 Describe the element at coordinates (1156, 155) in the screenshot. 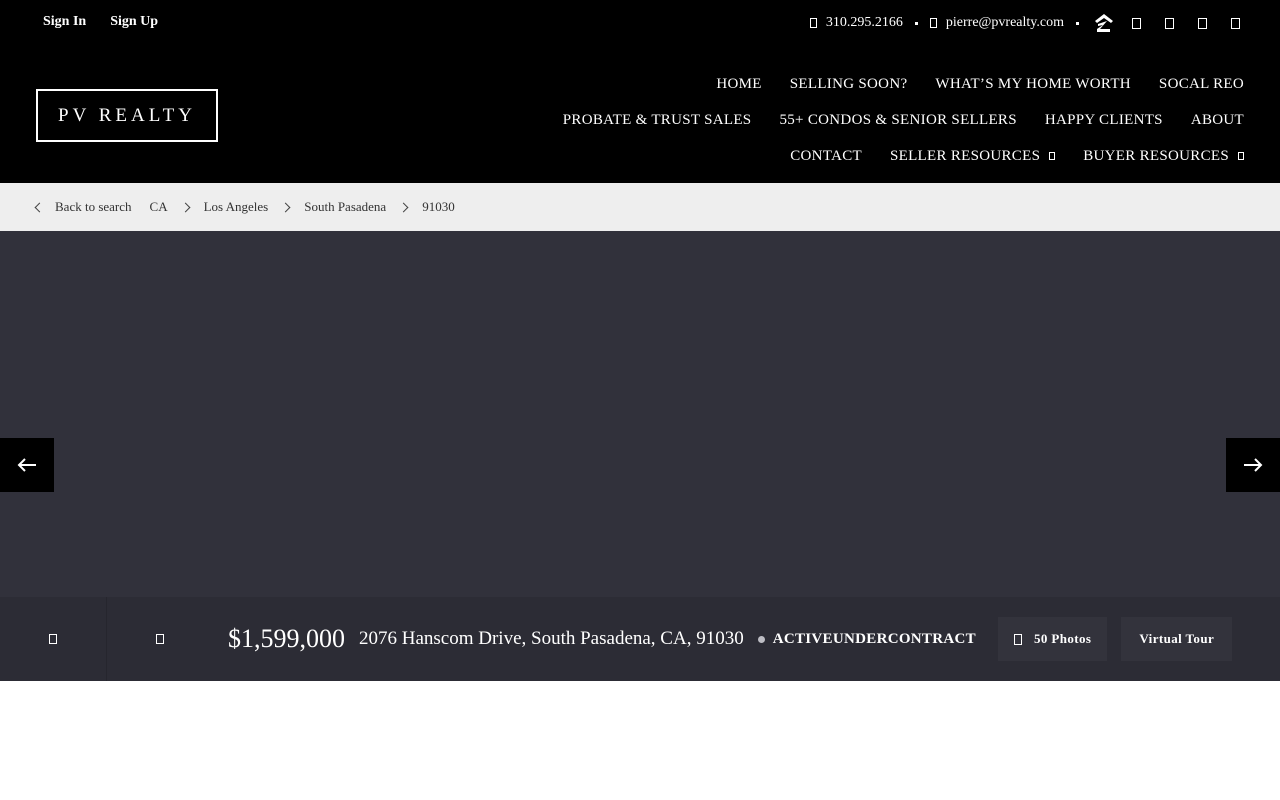

I see `nav-label: BUYER RESOURCES` at that location.